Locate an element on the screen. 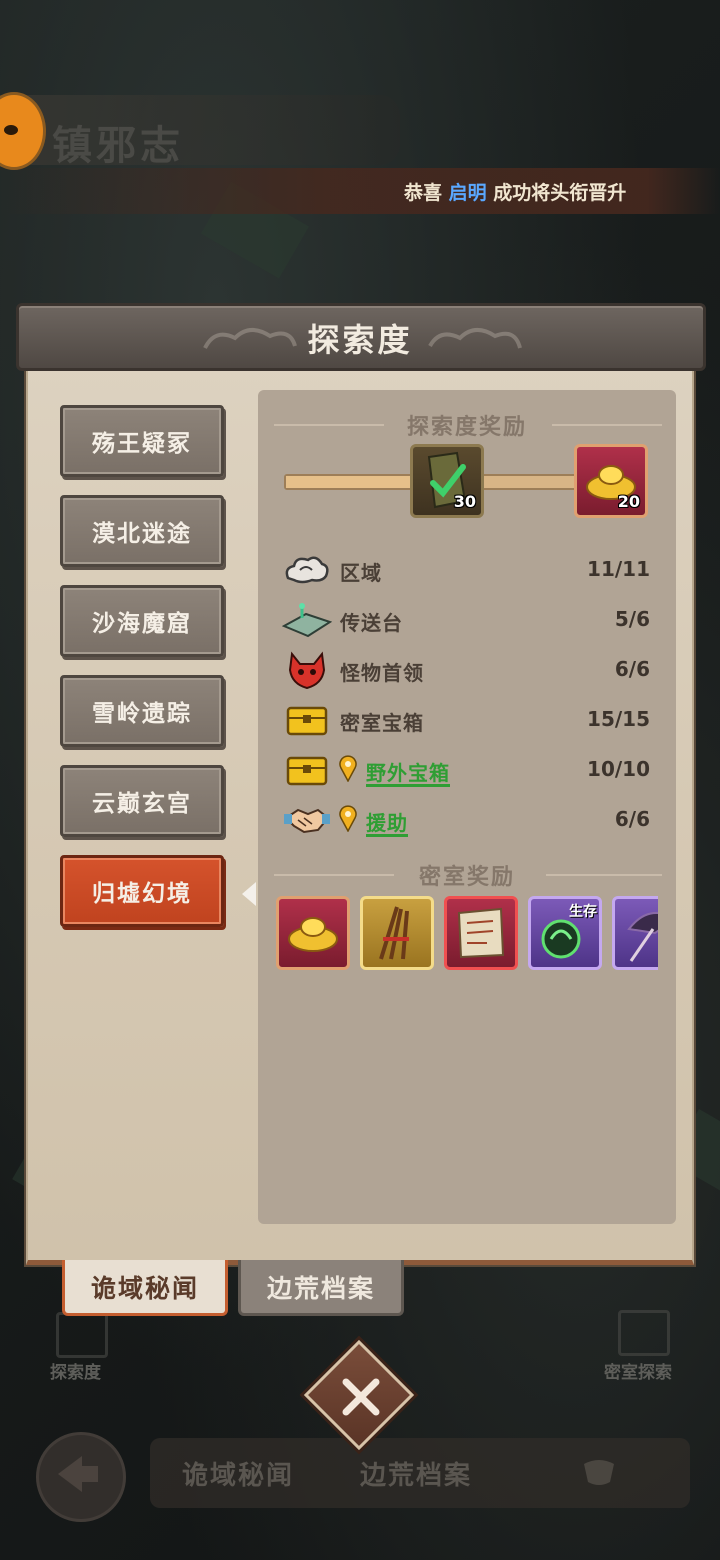 This screenshot has width=720, height=1560. back-arrow-icon is located at coordinates (78, 1474).